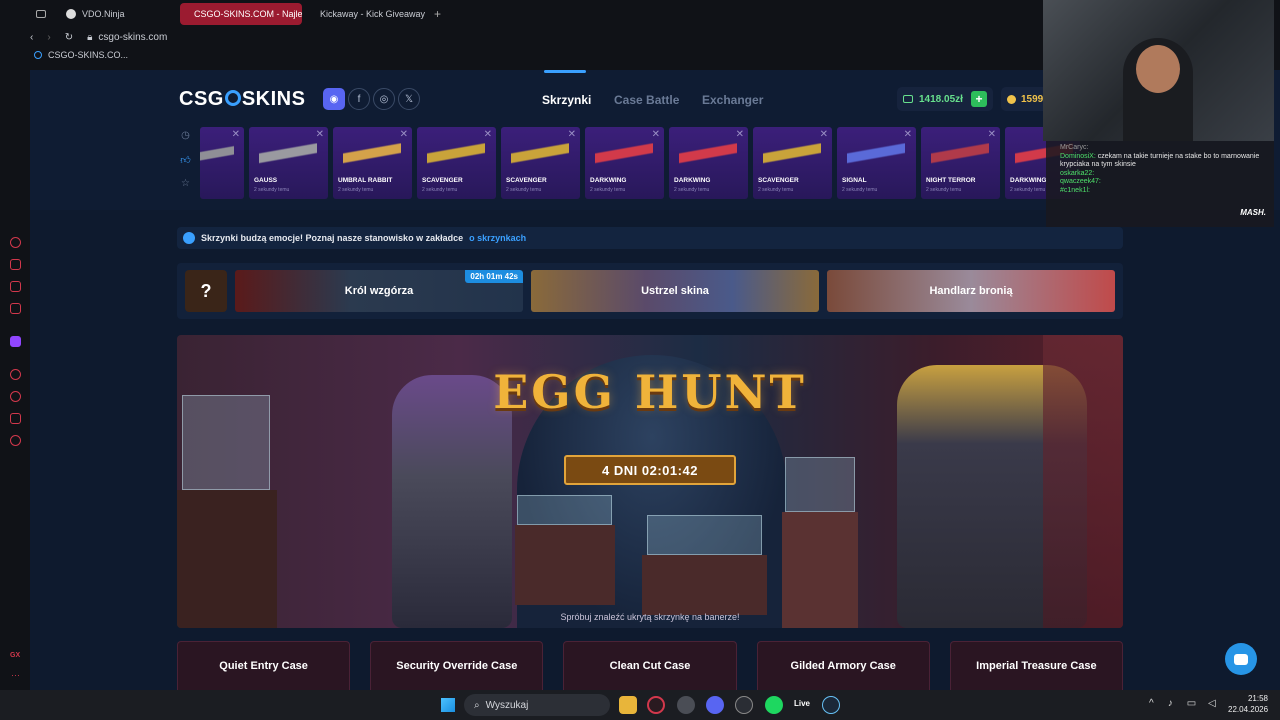  What do you see at coordinates (979, 99) in the screenshot?
I see `deposit-button: +` at bounding box center [979, 99].